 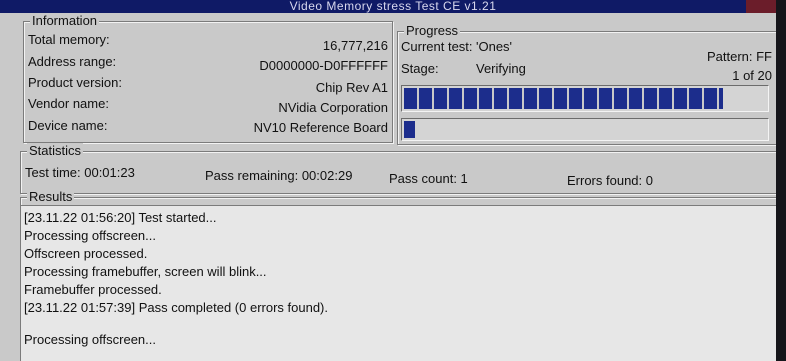 What do you see at coordinates (752, 75) in the screenshot?
I see `pass-of-text: 1 of 20` at bounding box center [752, 75].